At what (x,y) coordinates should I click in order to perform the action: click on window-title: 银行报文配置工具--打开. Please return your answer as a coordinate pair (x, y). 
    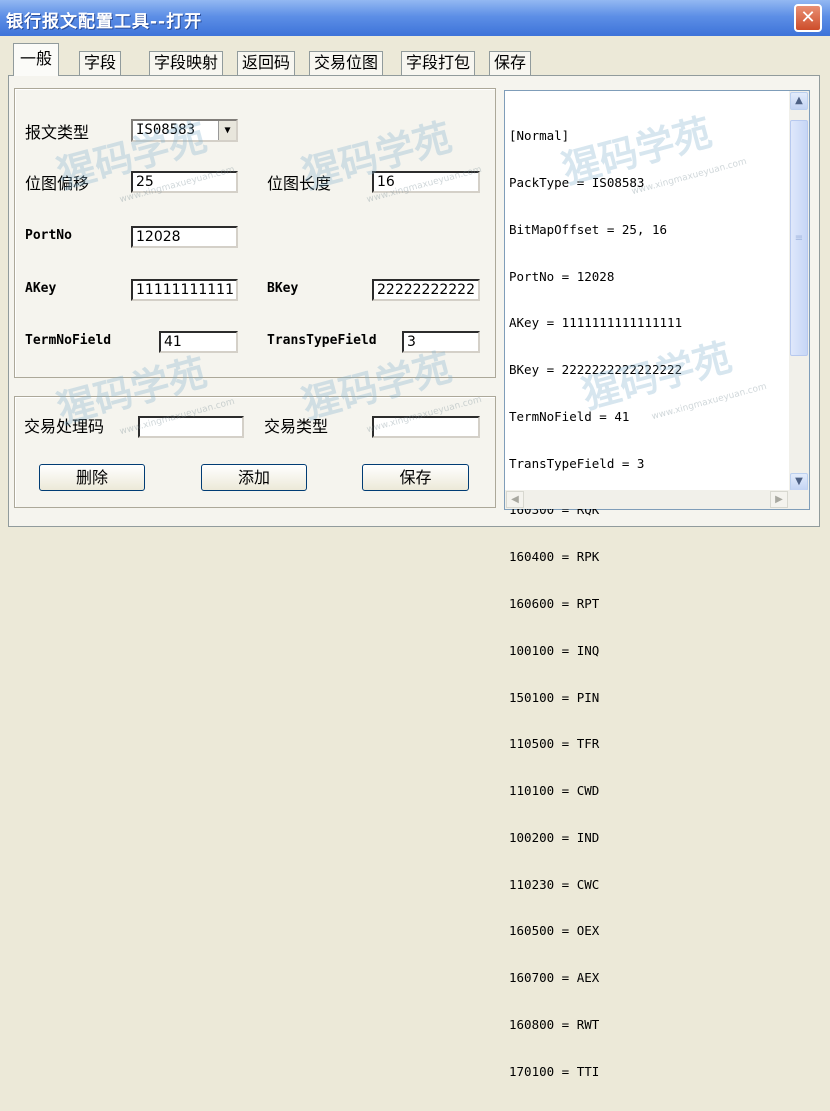
    Looking at the image, I should click on (104, 22).